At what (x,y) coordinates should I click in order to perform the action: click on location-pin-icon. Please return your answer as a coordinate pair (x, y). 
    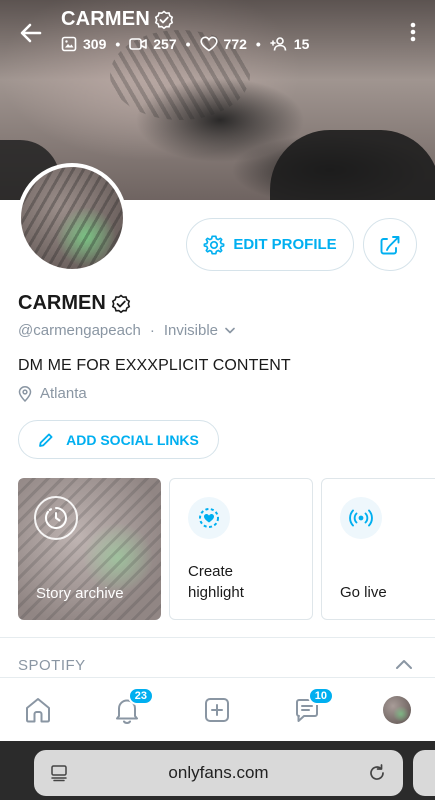
    Looking at the image, I should click on (25, 393).